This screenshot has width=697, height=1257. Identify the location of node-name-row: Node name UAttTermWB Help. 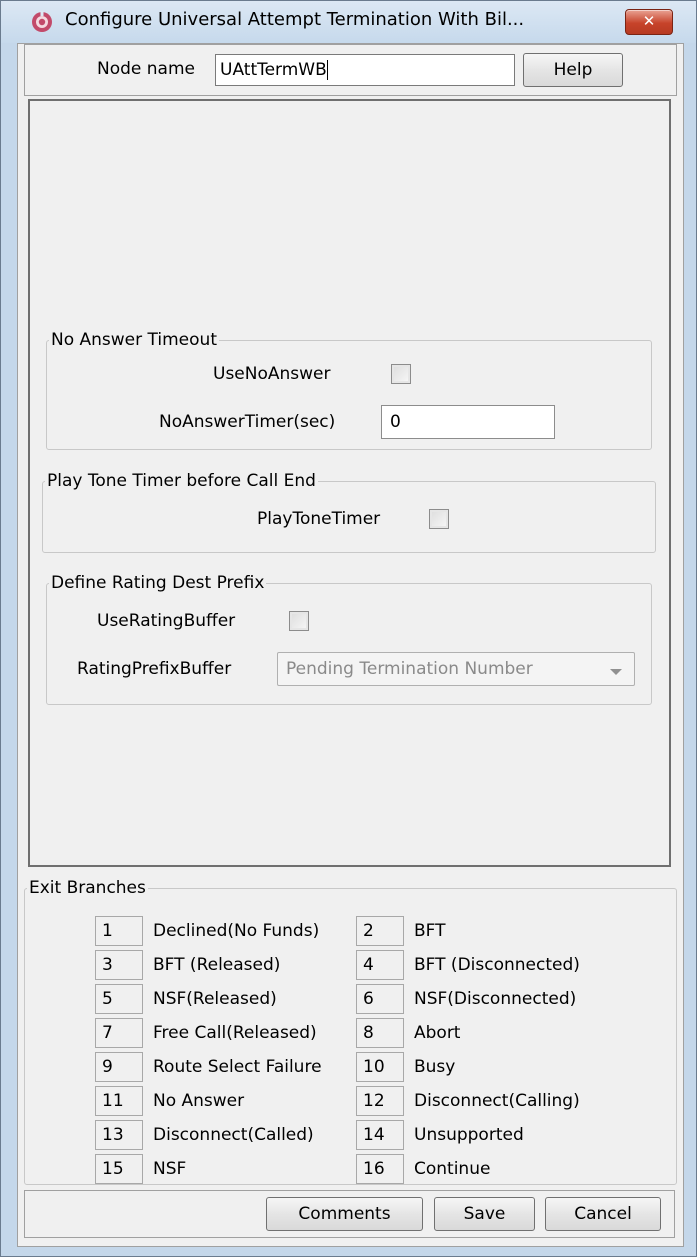
(350, 70).